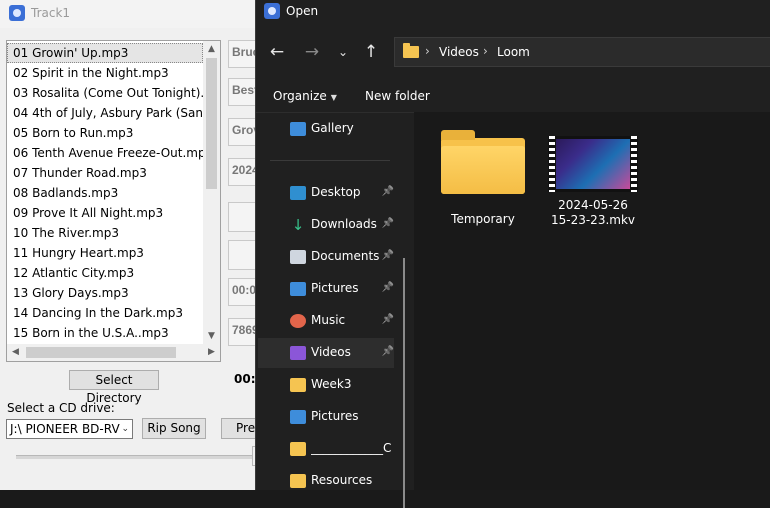 The width and height of the screenshot is (770, 508). Describe the element at coordinates (105, 273) in the screenshot. I see `song-list-item: 12 Atlantic City.mp3` at that location.